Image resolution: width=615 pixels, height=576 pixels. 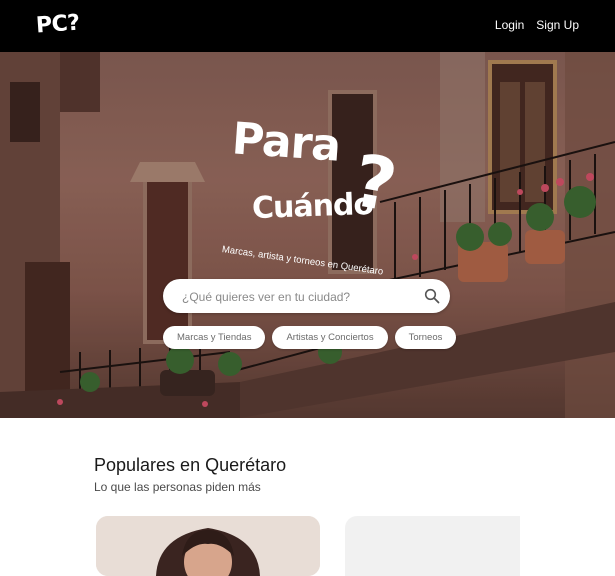 I want to click on section-title: Populares en Querétaro, so click(x=190, y=465).